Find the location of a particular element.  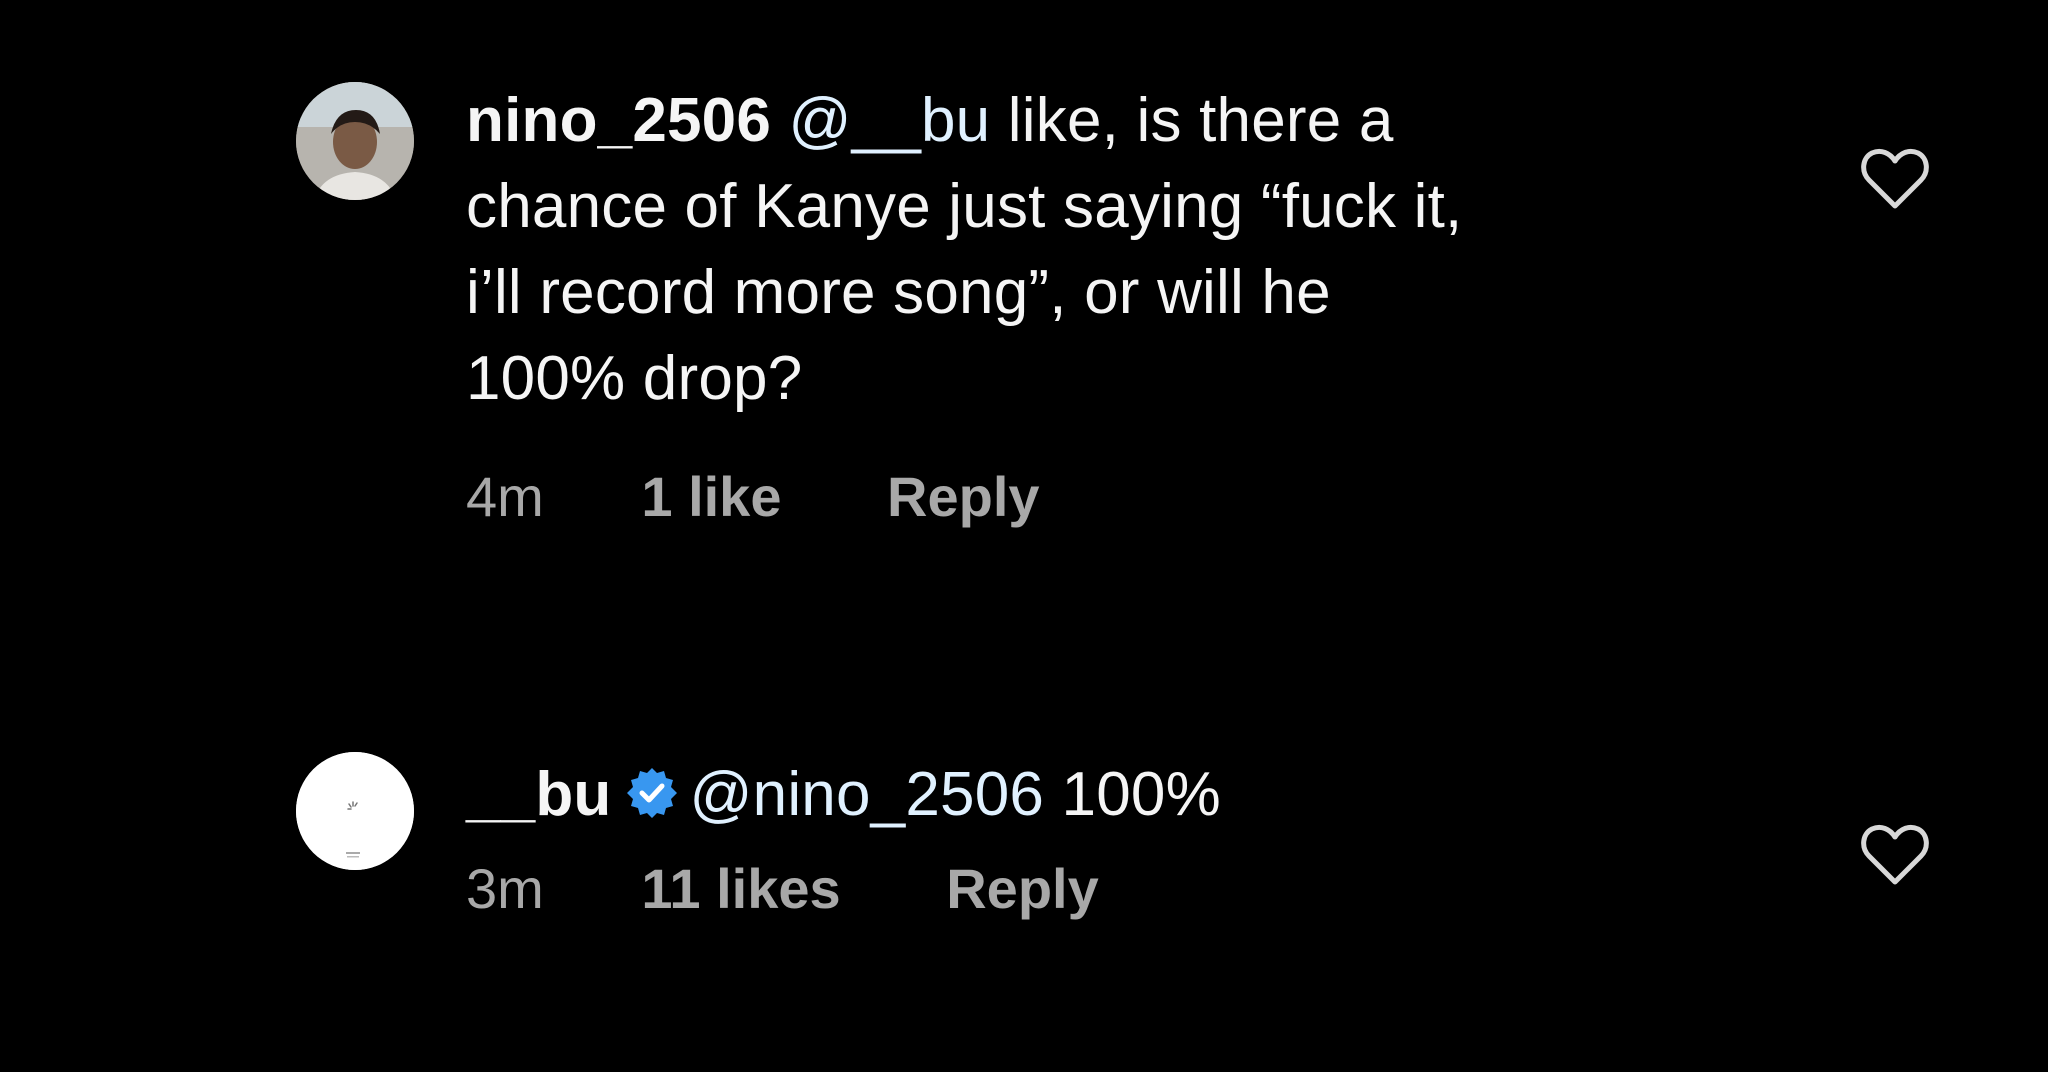

avatar-logo-image is located at coordinates (355, 811).